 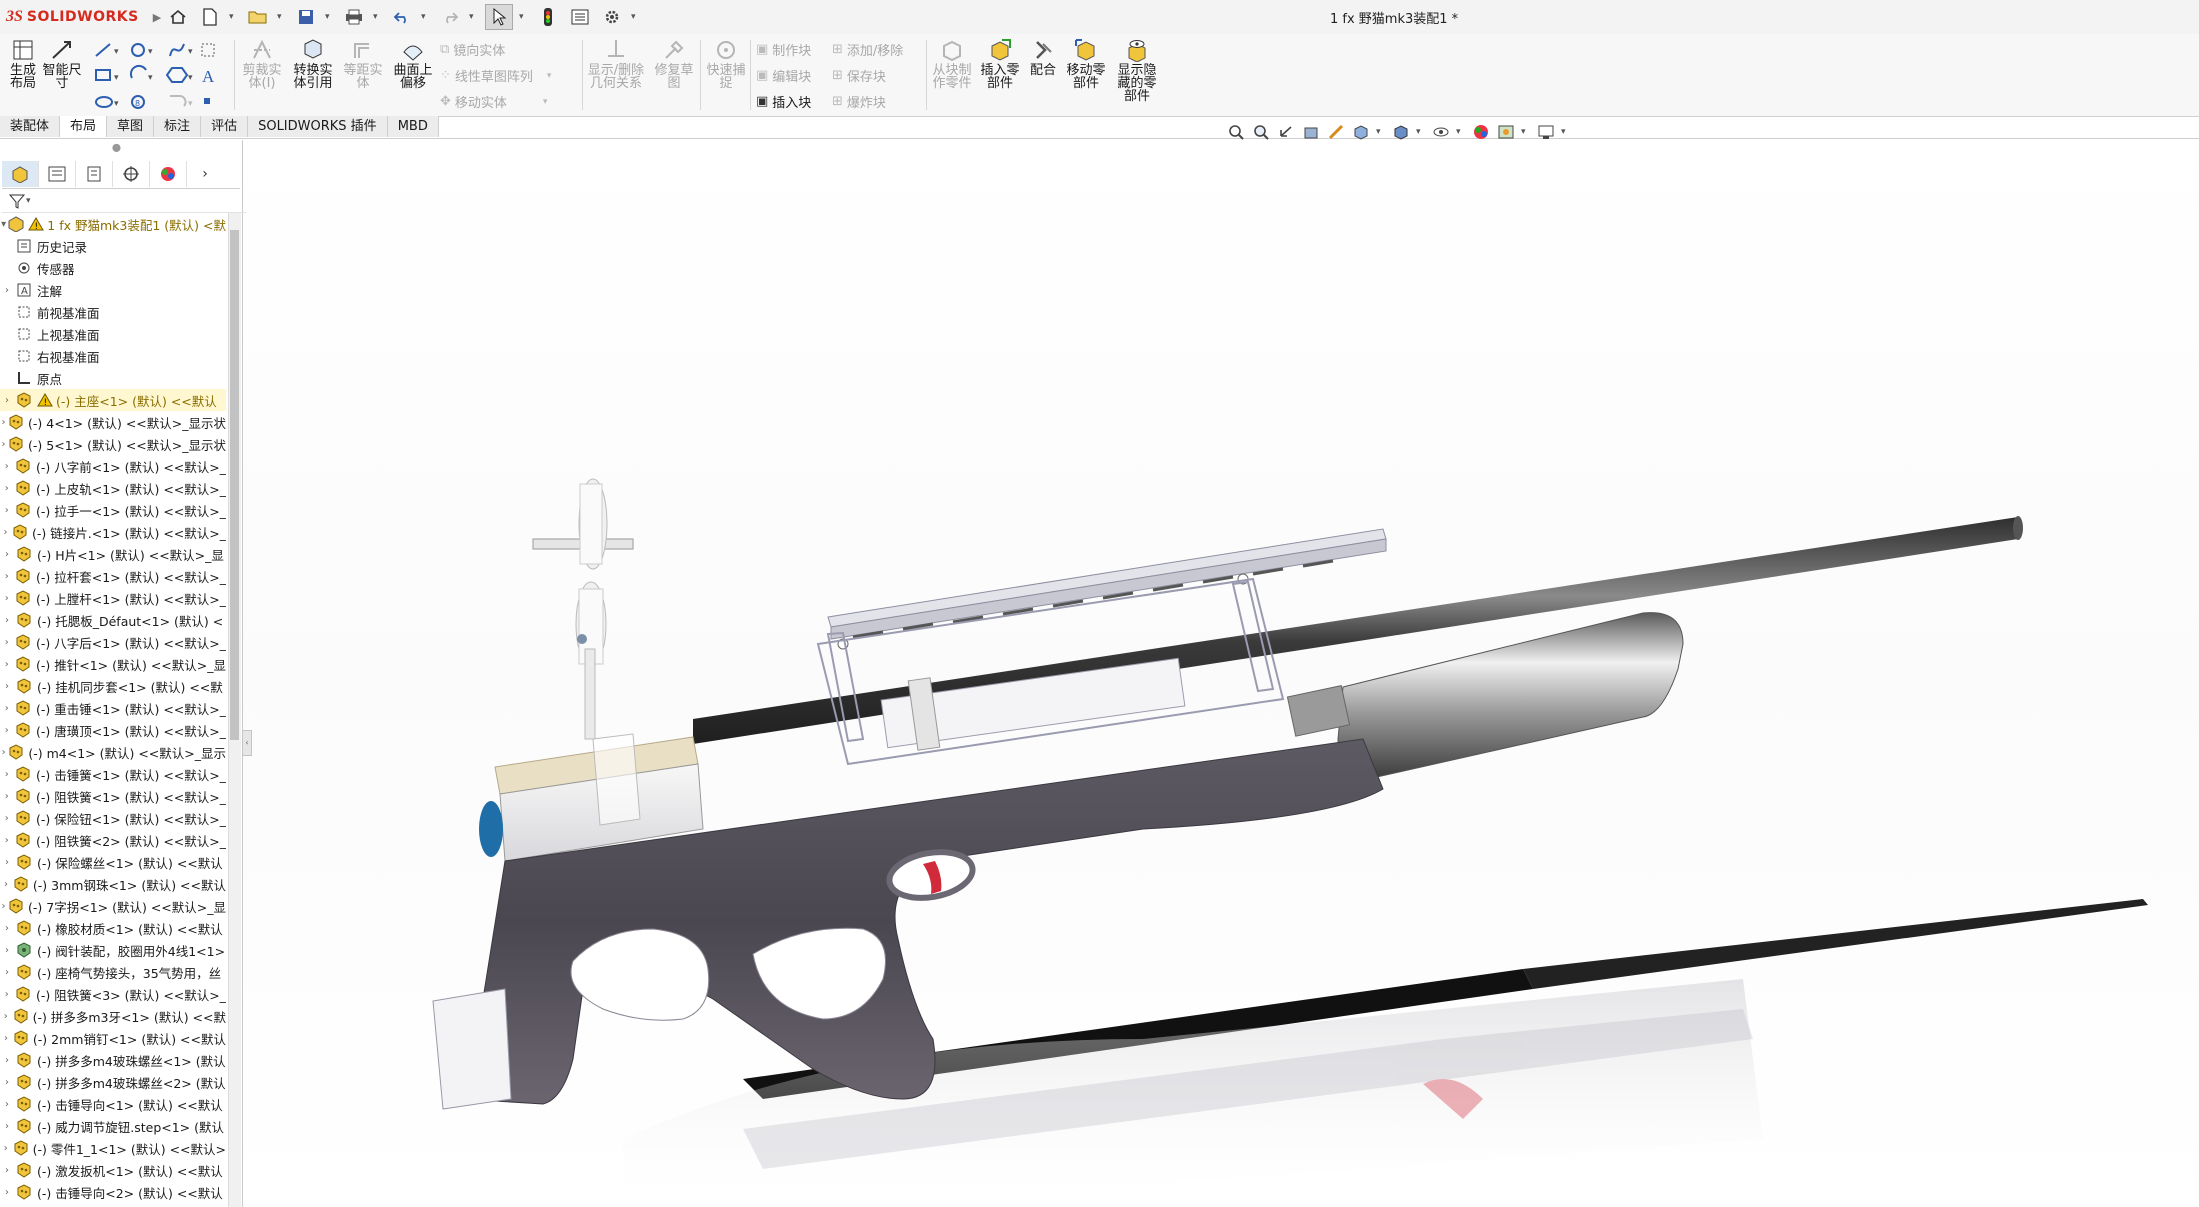 I want to click on apply-scene-icon, so click(x=1506, y=132).